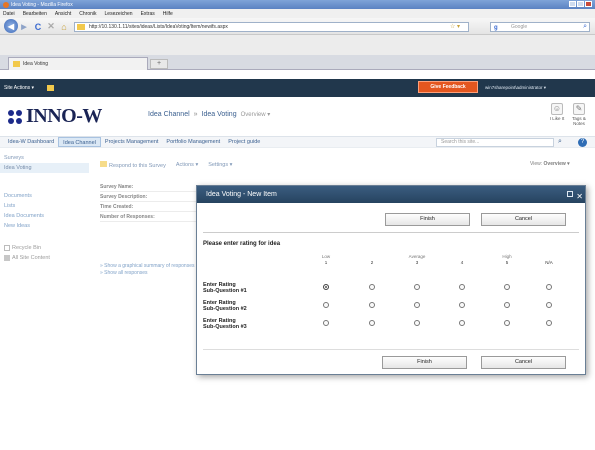  What do you see at coordinates (448, 87) in the screenshot?
I see `give-feedback-button: Give Feedback` at bounding box center [448, 87].